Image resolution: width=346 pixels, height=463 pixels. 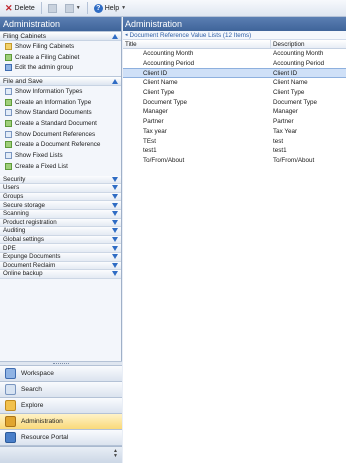 I want to click on column-header-description: Description, so click(x=308, y=44).